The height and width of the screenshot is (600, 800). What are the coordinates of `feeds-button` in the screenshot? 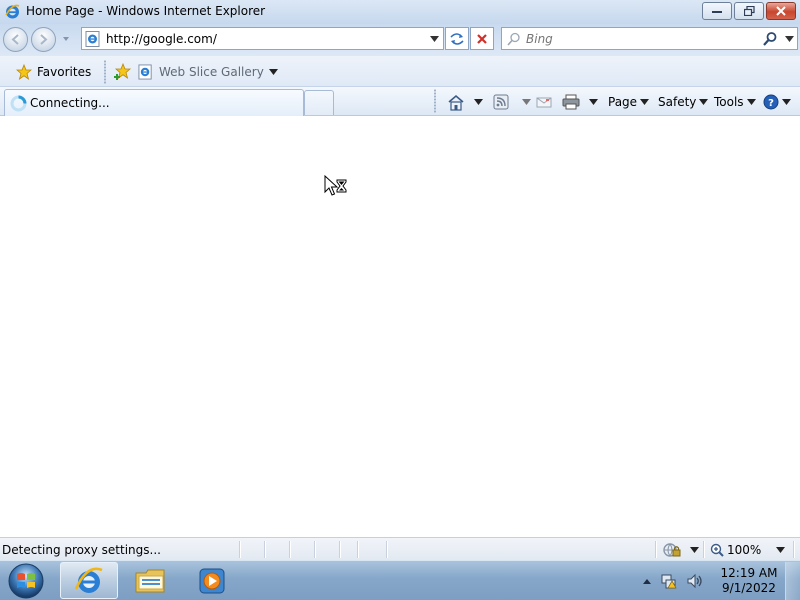 It's located at (512, 102).